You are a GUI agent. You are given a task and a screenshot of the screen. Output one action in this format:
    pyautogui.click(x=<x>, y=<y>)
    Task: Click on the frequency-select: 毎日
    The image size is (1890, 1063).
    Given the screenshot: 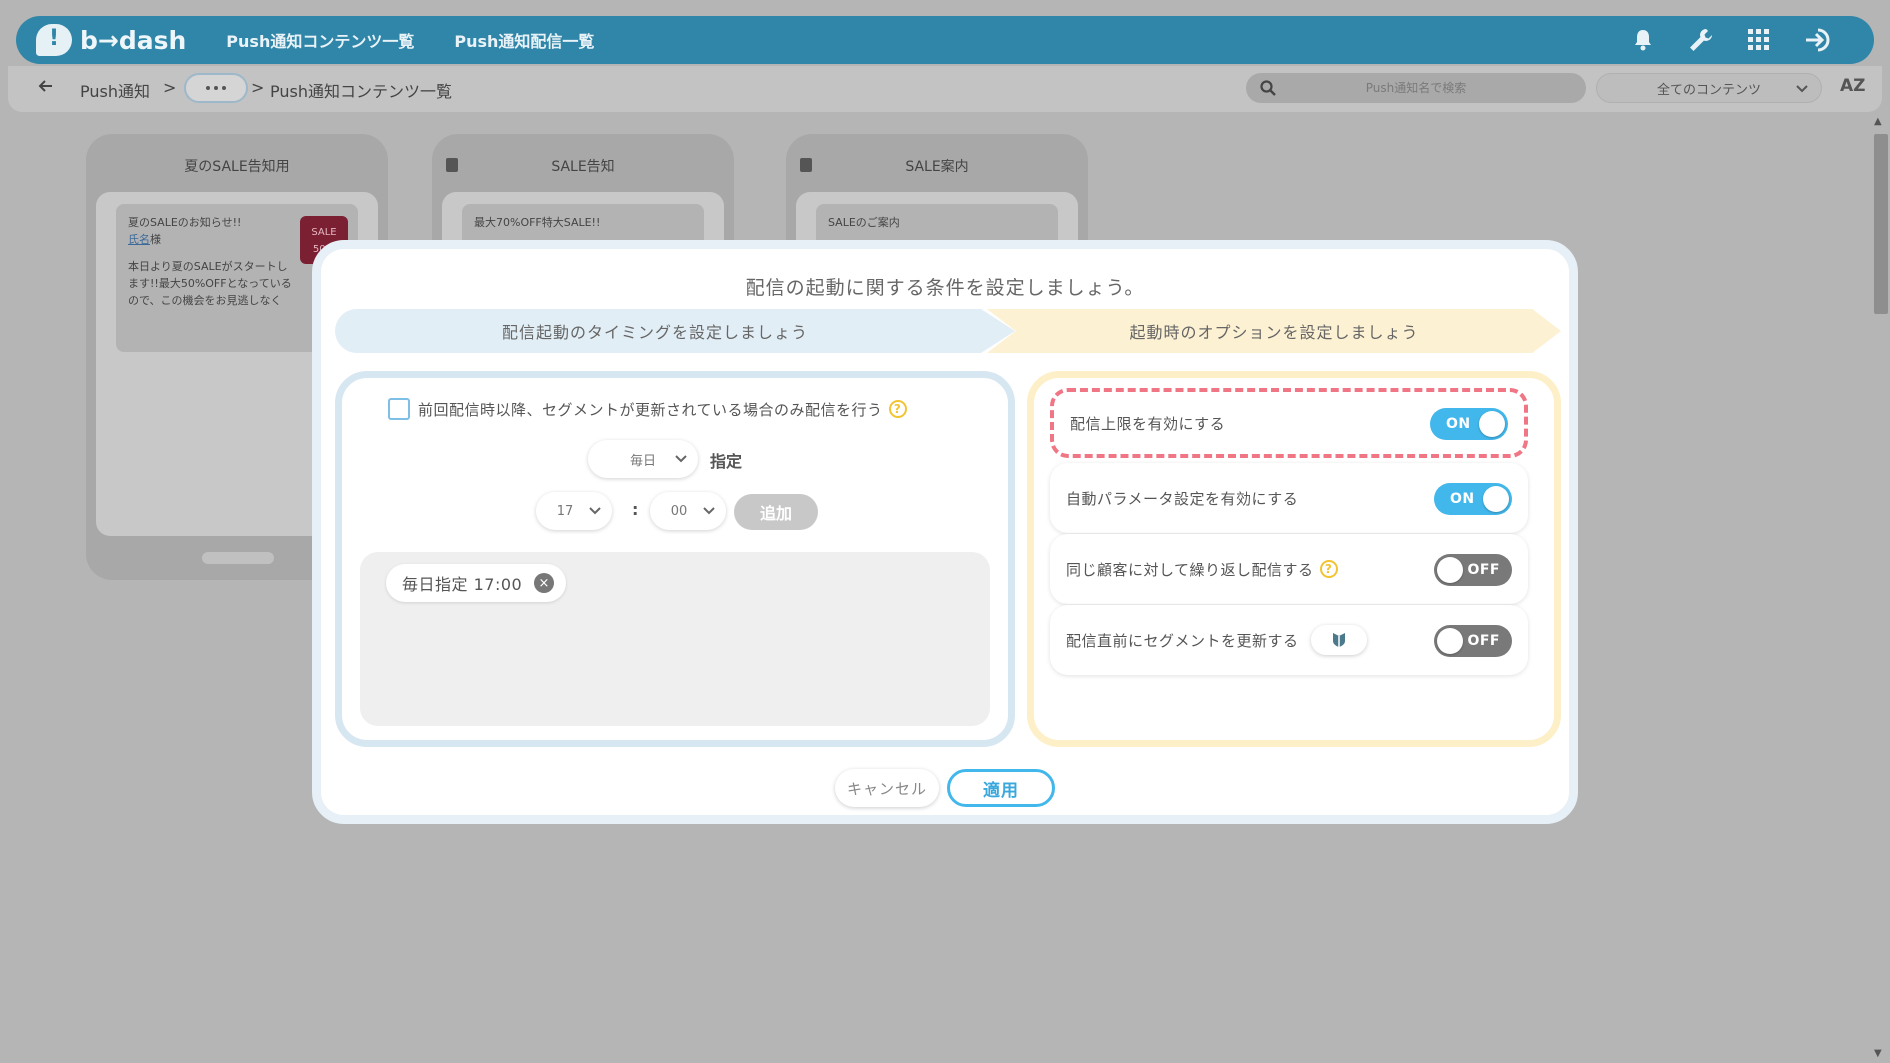 What is the action you would take?
    pyautogui.click(x=643, y=459)
    